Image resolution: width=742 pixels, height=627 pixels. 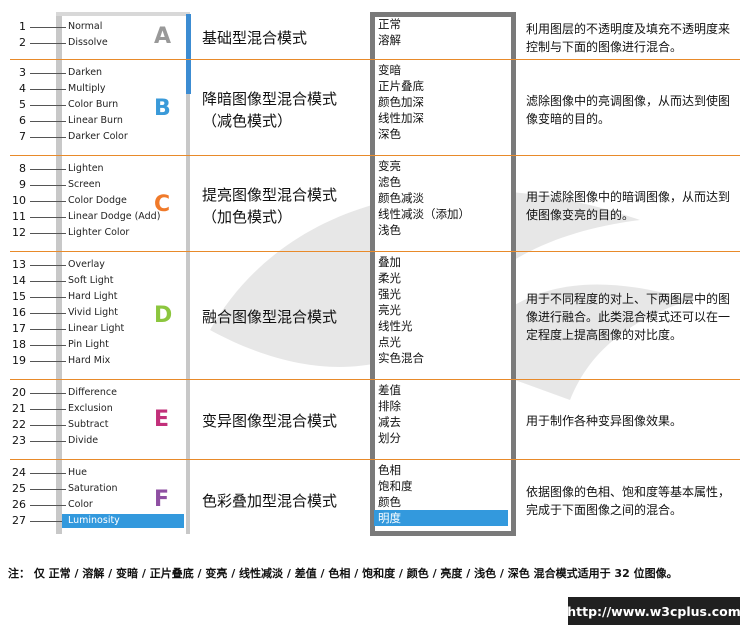 I want to click on mode-number: 21, so click(x=19, y=408).